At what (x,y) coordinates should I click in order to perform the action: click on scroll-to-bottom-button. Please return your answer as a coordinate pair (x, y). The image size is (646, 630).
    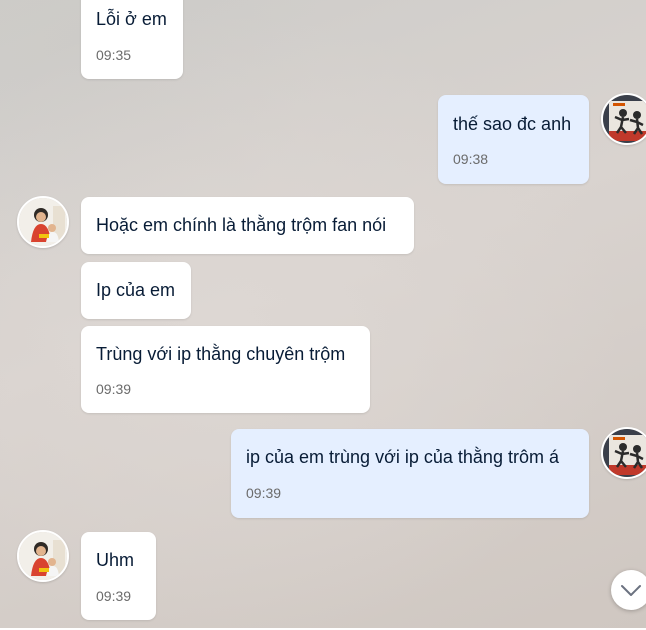
    Looking at the image, I should click on (628, 590).